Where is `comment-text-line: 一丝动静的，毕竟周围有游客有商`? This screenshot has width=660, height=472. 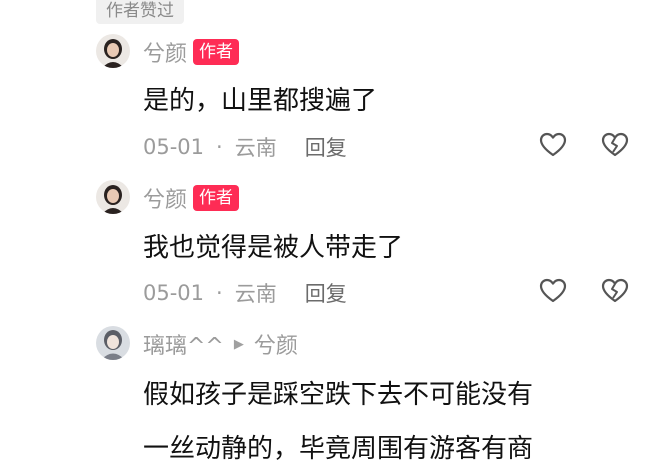
comment-text-line: 一丝动静的，毕竟周围有游客有商 is located at coordinates (338, 449).